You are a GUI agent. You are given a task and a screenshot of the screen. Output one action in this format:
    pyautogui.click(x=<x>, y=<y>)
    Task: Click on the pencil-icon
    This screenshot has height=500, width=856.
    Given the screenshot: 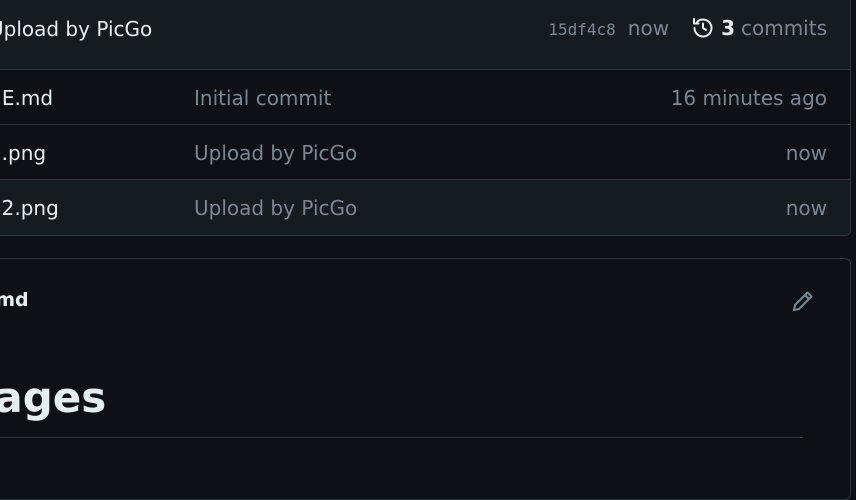 What is the action you would take?
    pyautogui.click(x=803, y=301)
    